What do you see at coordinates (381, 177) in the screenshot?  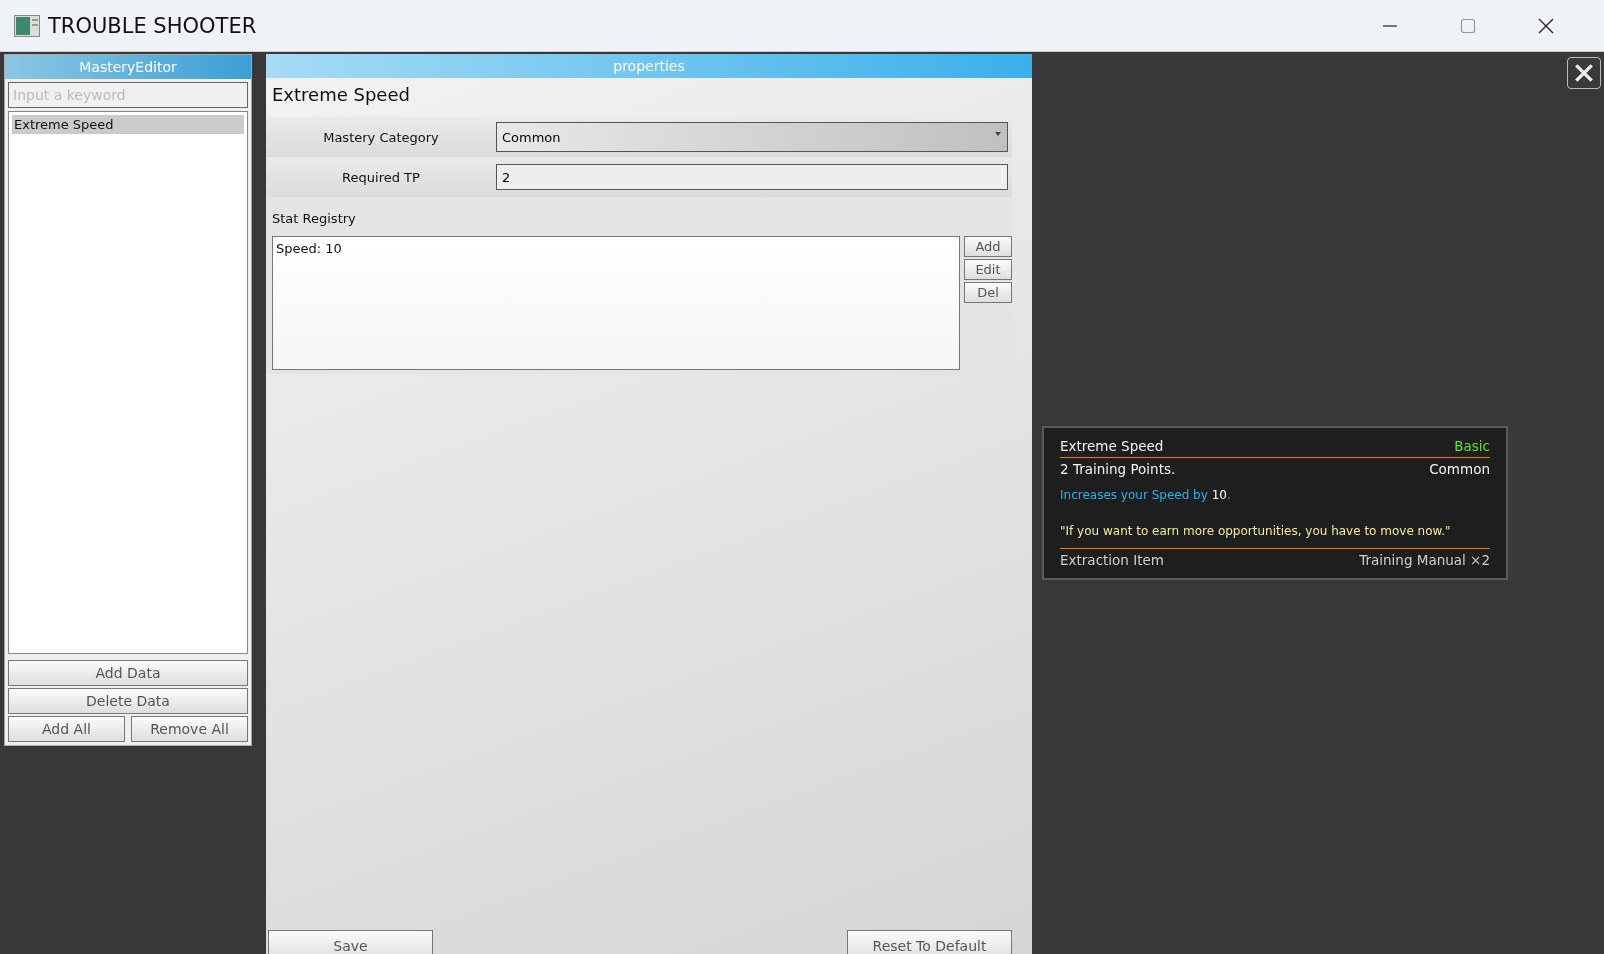 I see `field-label: Required TP` at bounding box center [381, 177].